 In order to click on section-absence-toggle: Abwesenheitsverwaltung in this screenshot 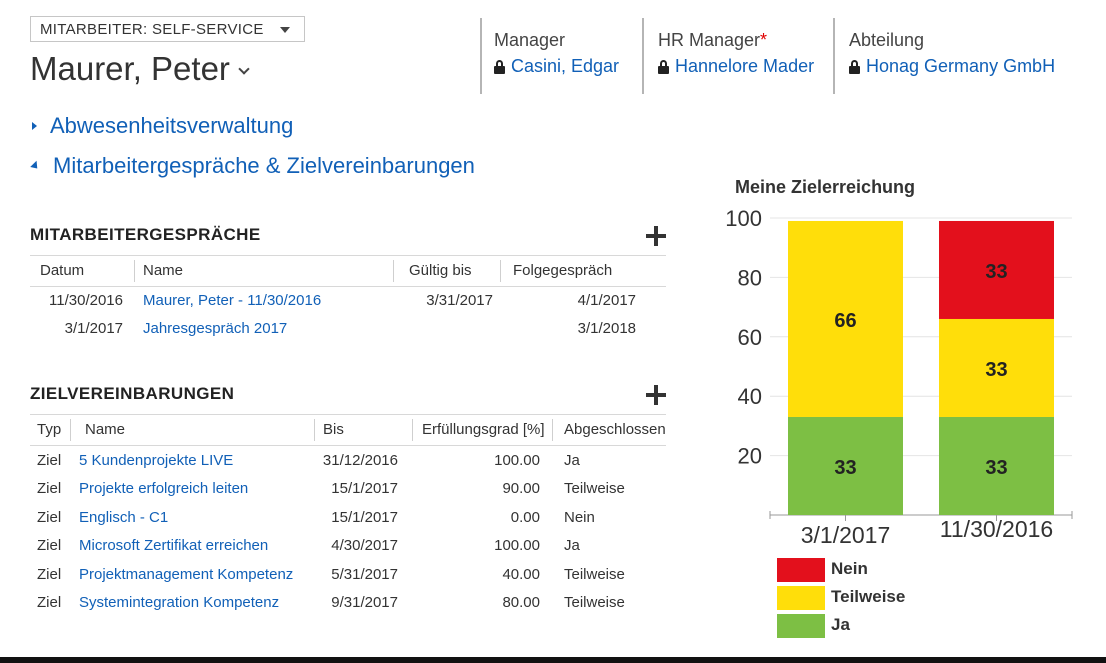, I will do `click(161, 126)`.